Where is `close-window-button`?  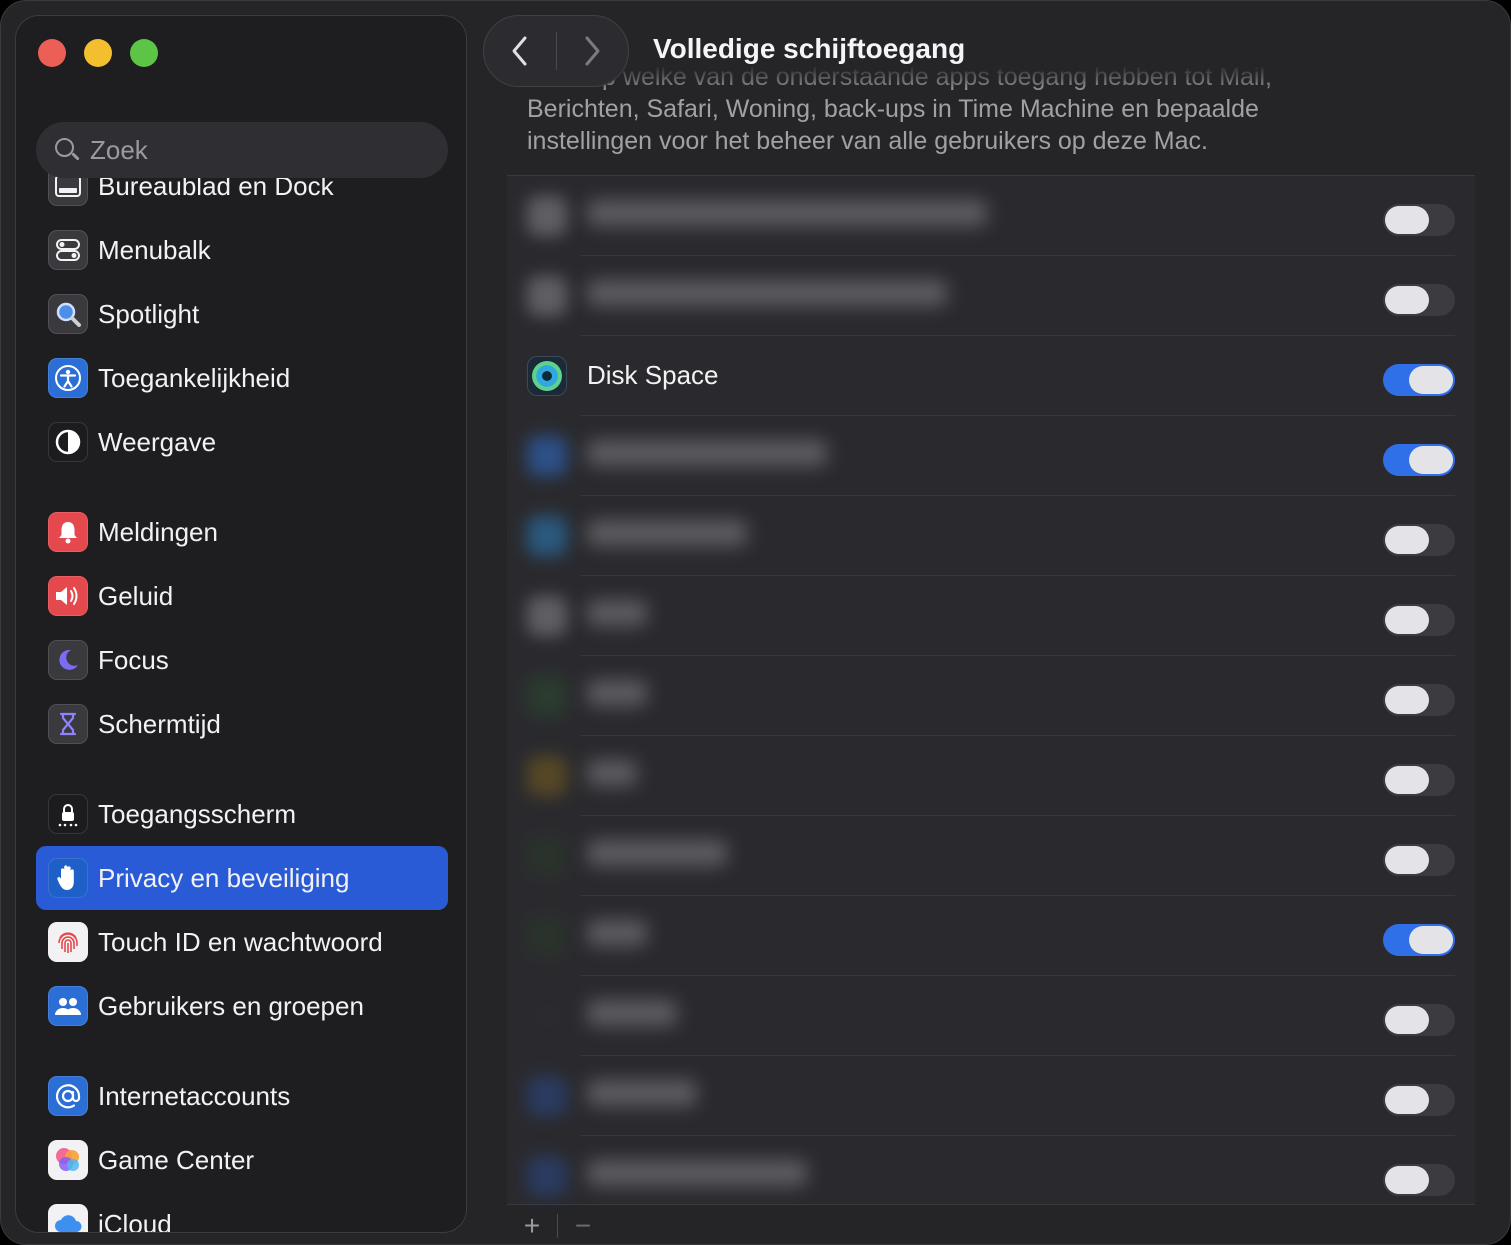 close-window-button is located at coordinates (52, 53).